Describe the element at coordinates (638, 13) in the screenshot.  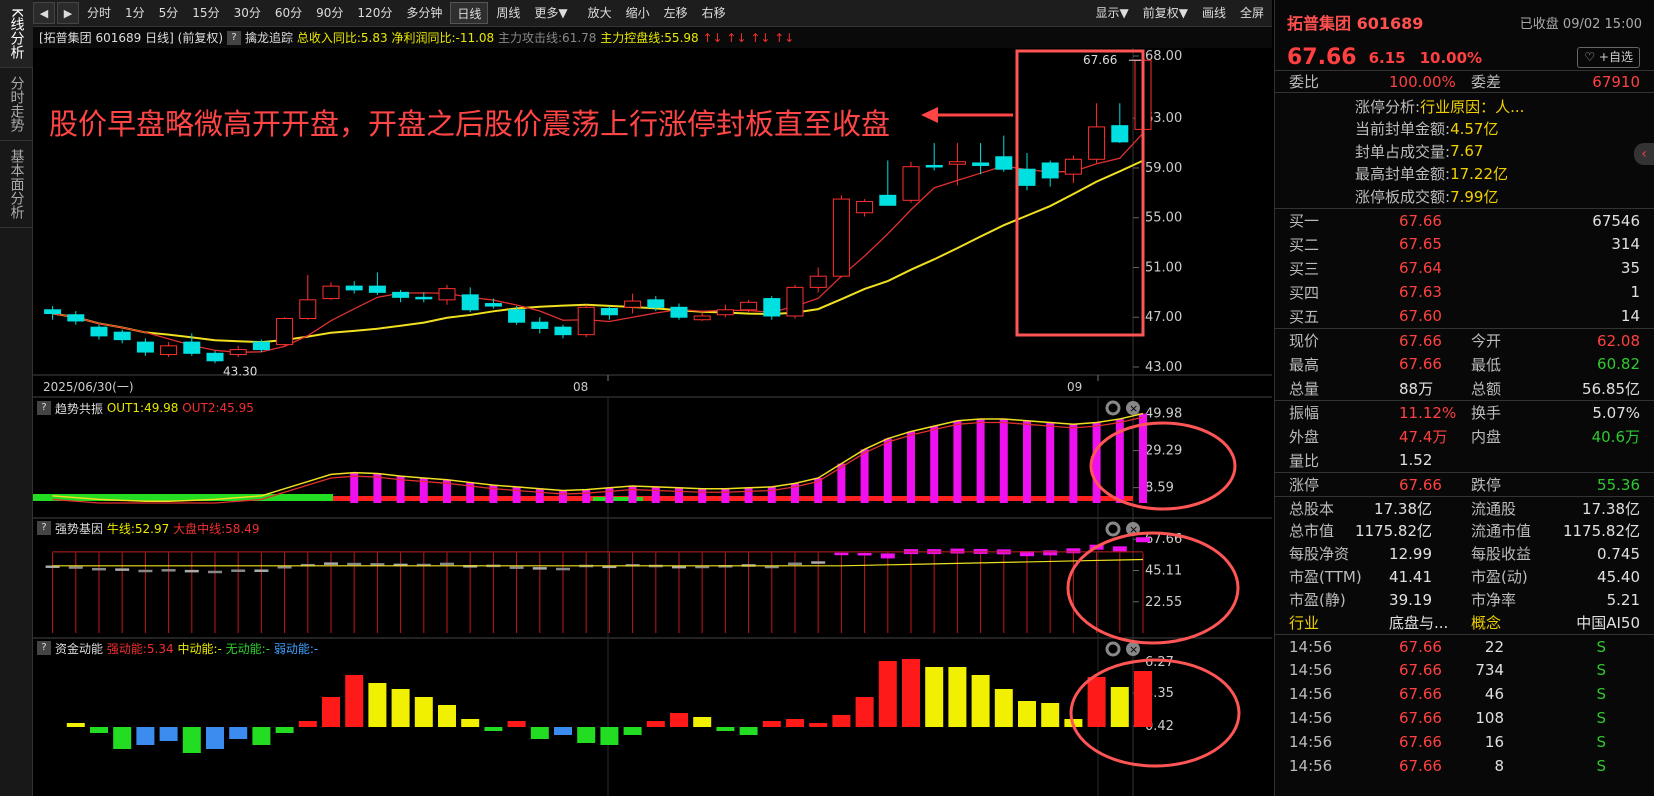
I see `chart-action-button: 缩小` at that location.